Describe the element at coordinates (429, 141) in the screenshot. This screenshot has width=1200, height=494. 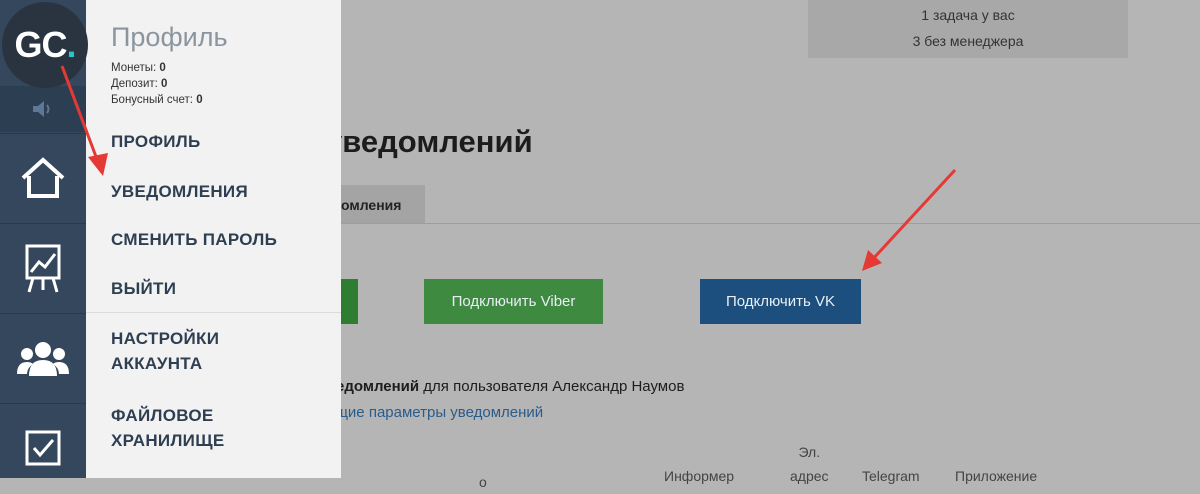
I see `page-title: уведомлений` at that location.